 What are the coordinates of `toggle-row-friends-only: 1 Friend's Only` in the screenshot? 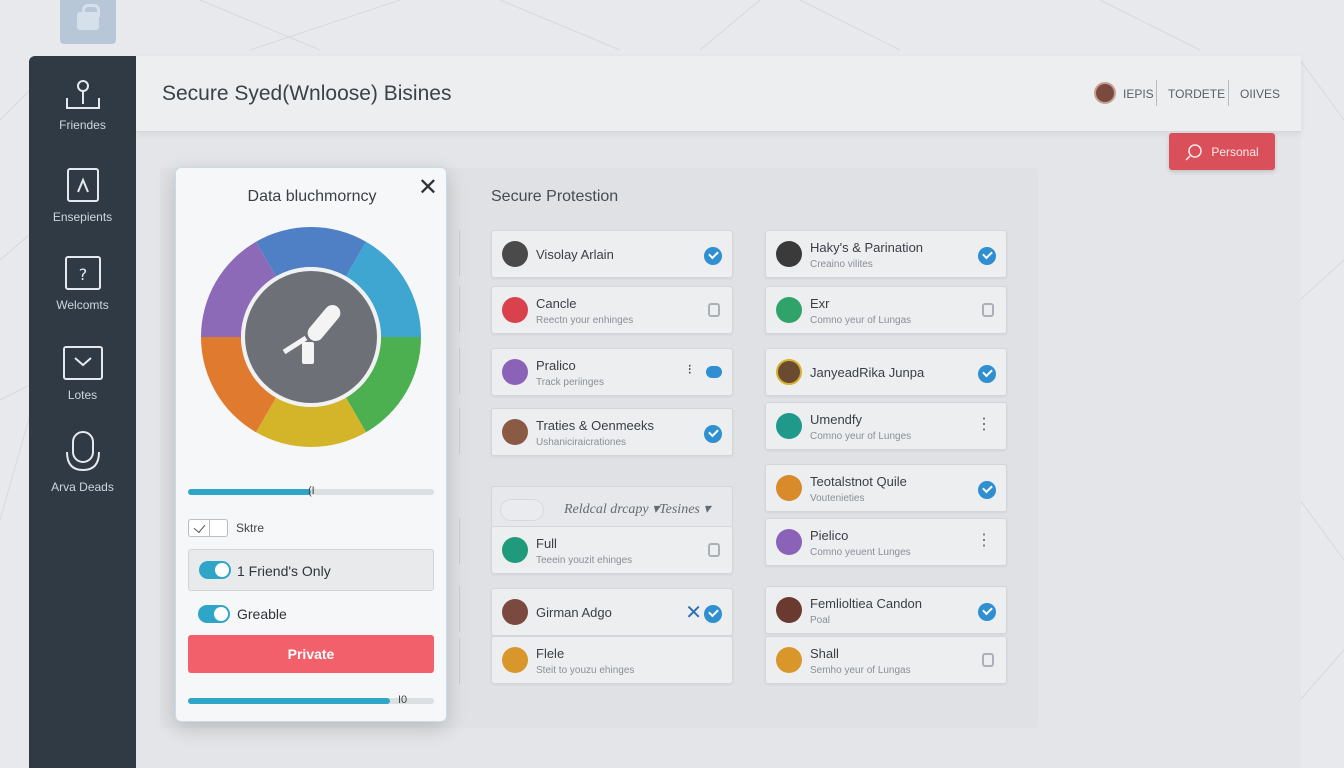 It's located at (311, 570).